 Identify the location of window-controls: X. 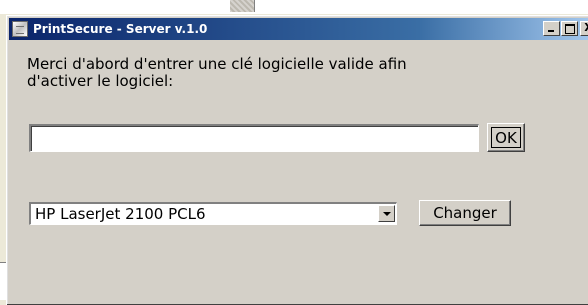
(565, 28).